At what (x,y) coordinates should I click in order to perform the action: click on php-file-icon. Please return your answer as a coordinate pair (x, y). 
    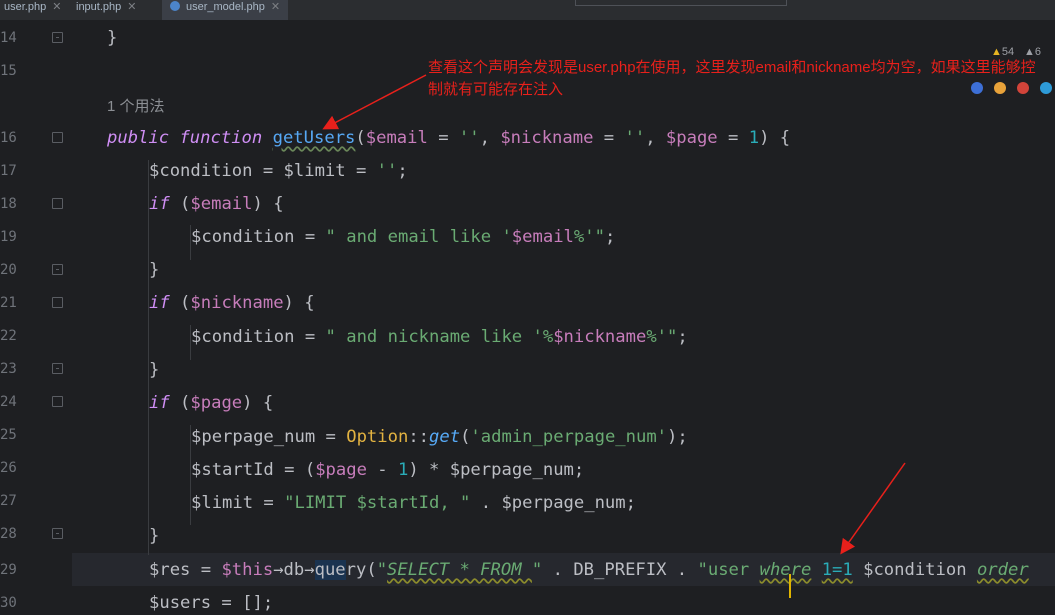
    Looking at the image, I should click on (175, 6).